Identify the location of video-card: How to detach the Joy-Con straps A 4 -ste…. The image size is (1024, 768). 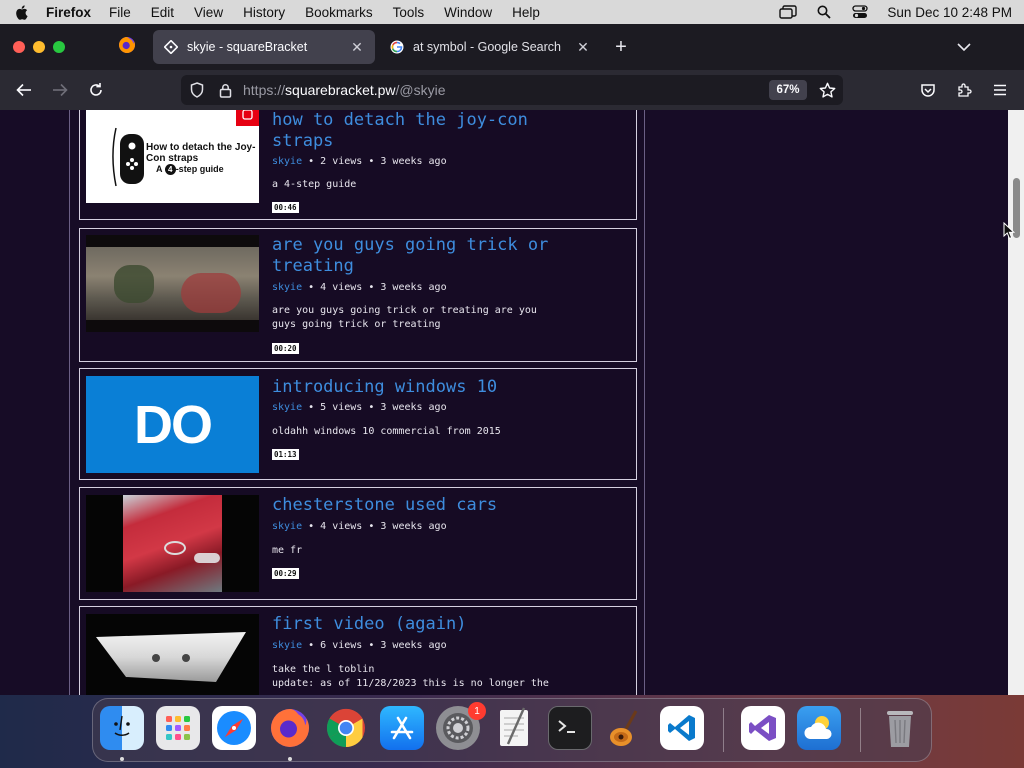
(358, 165).